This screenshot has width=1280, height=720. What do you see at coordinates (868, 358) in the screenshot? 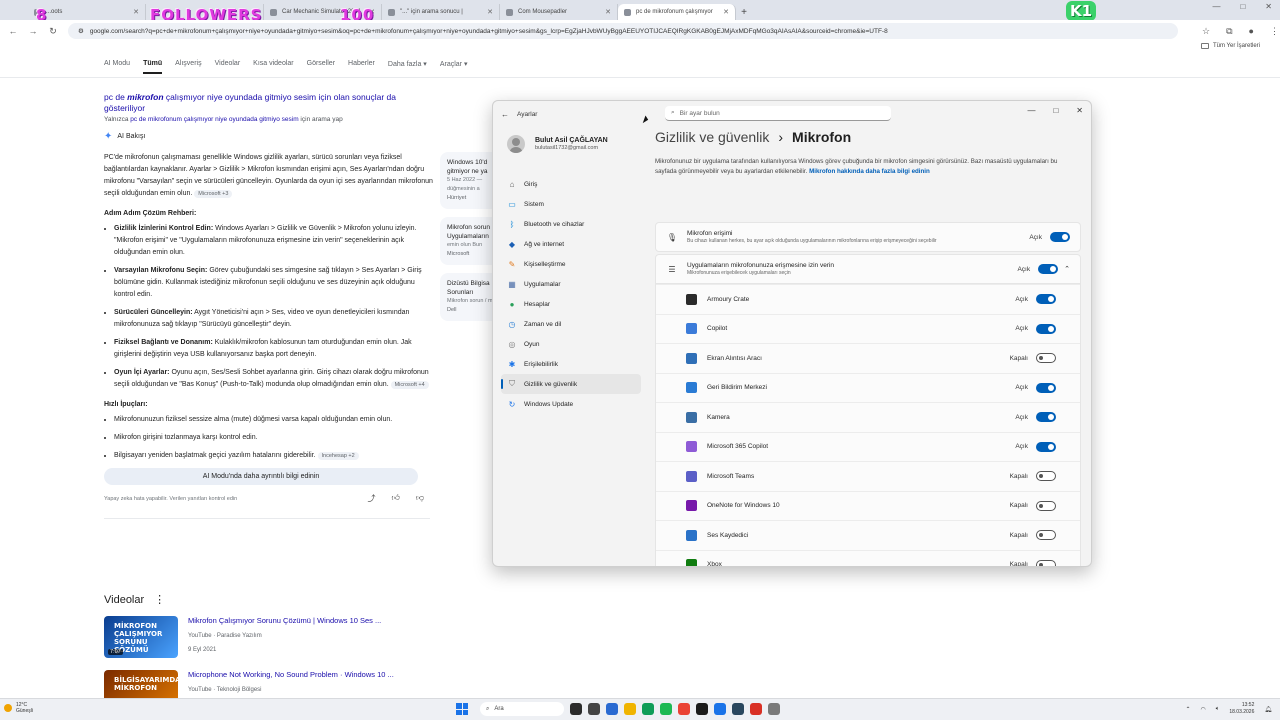
I see `app-permission-row: Ekran Alıntısı Aracı Kapalı` at bounding box center [868, 358].